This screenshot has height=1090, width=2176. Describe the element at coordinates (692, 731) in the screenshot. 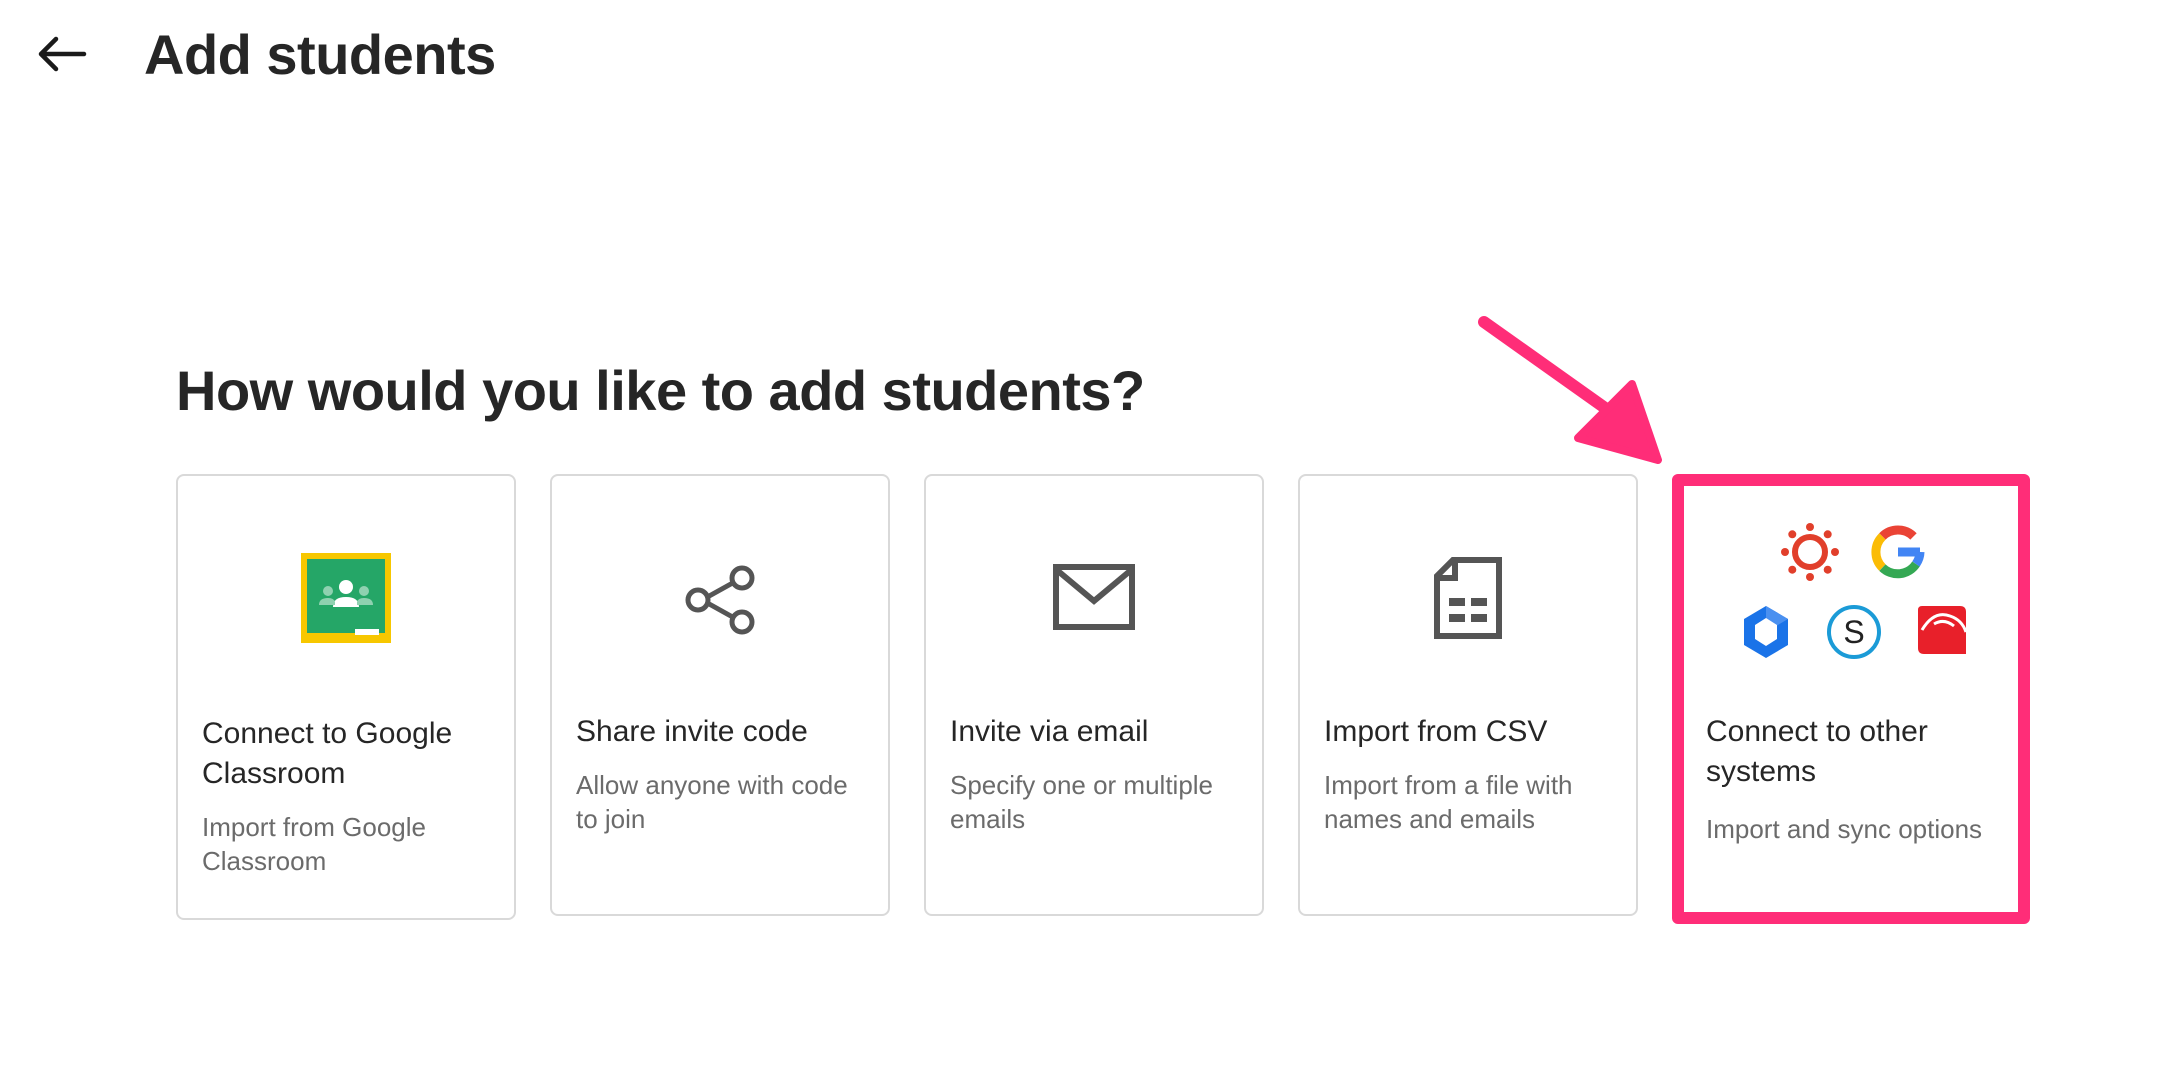

I see `option-title: Share invite code` at that location.